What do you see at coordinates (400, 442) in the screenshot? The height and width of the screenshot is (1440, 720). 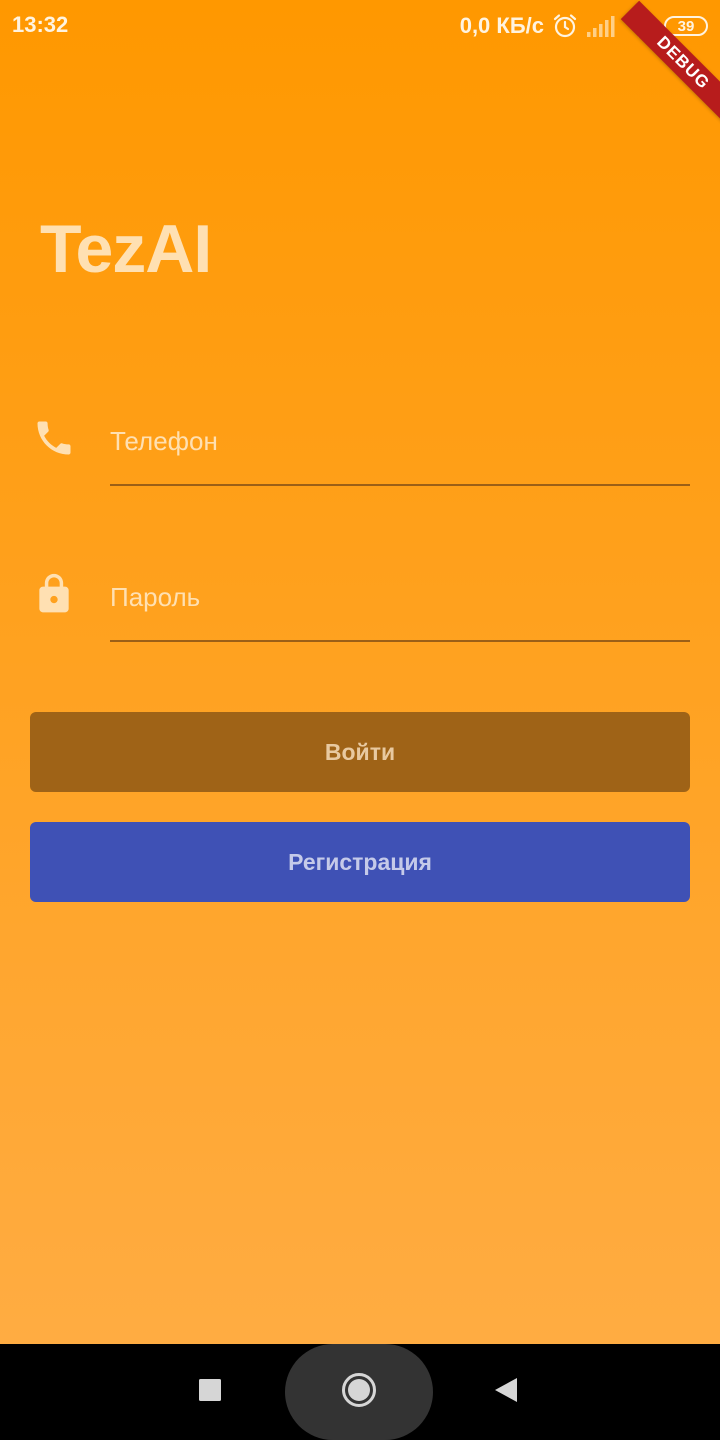 I see `phone-input` at bounding box center [400, 442].